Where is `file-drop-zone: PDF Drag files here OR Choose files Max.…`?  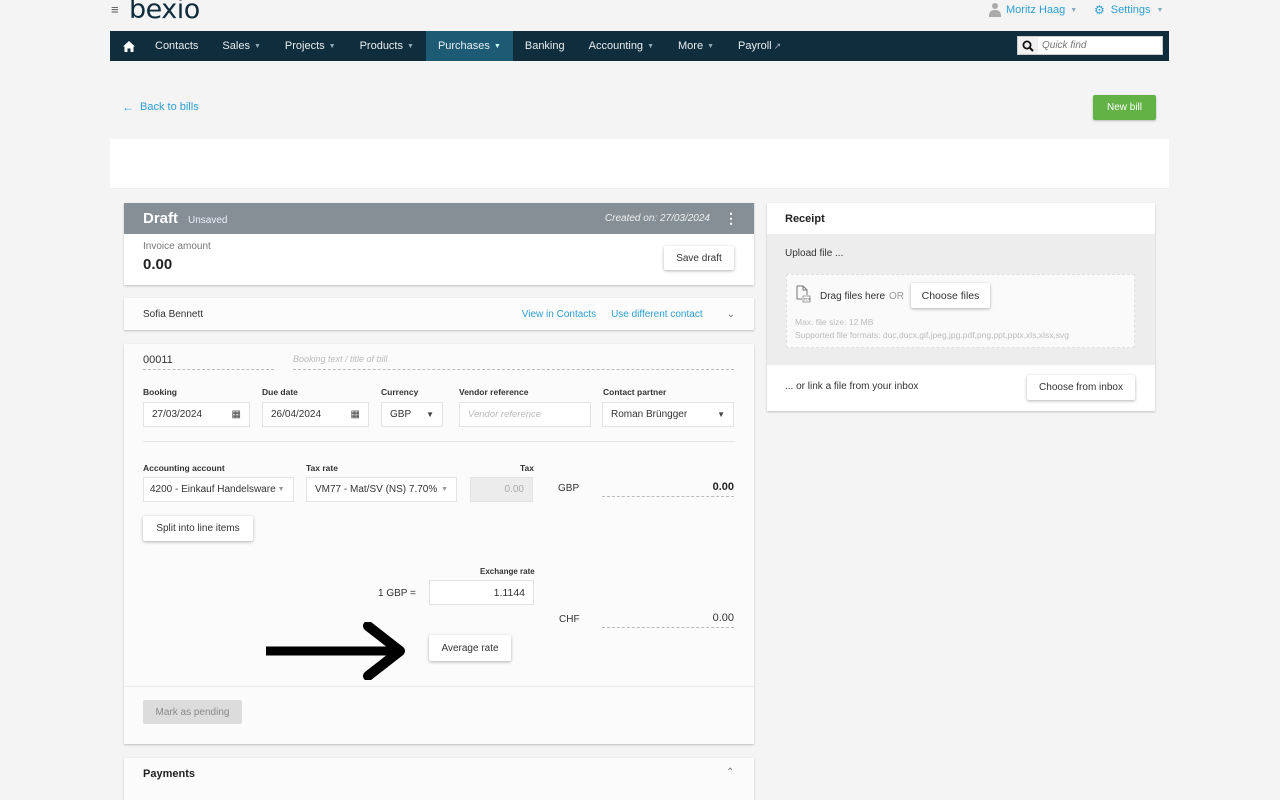 file-drop-zone: PDF Drag files here OR Choose files Max.… is located at coordinates (960, 311).